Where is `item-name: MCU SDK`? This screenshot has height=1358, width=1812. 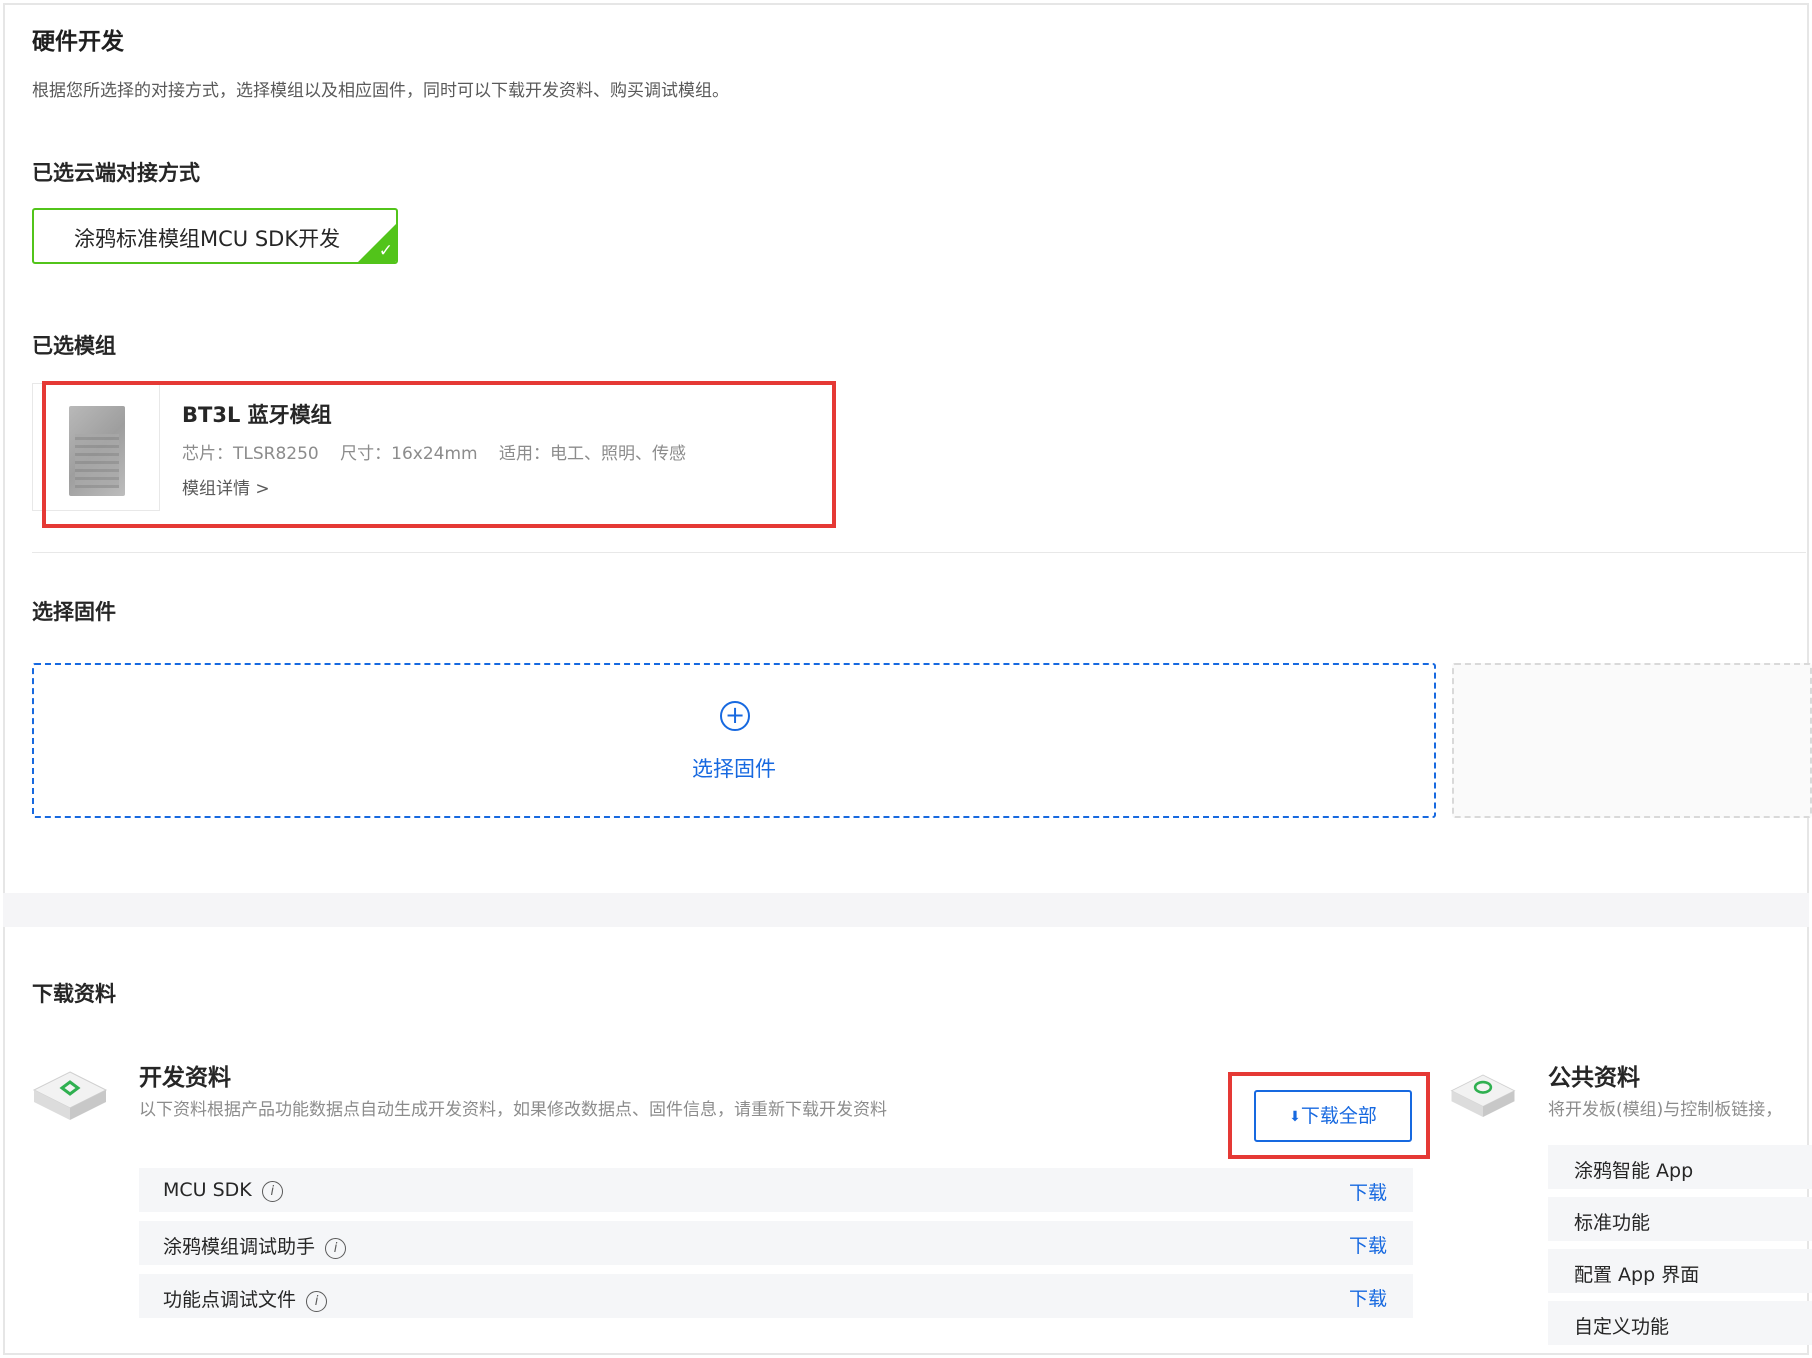
item-name: MCU SDK is located at coordinates (207, 1190).